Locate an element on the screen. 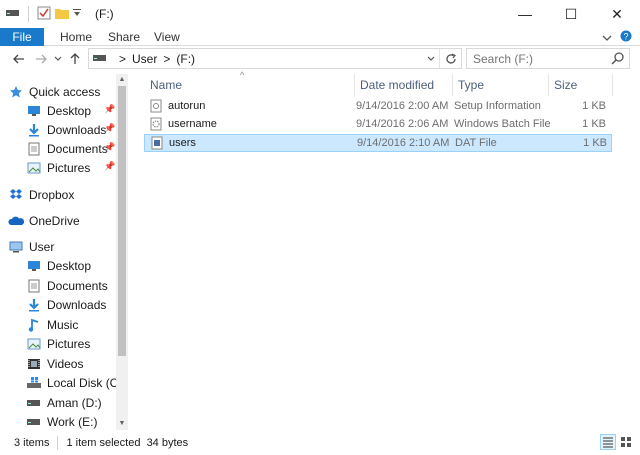  tab-view: View is located at coordinates (167, 37).